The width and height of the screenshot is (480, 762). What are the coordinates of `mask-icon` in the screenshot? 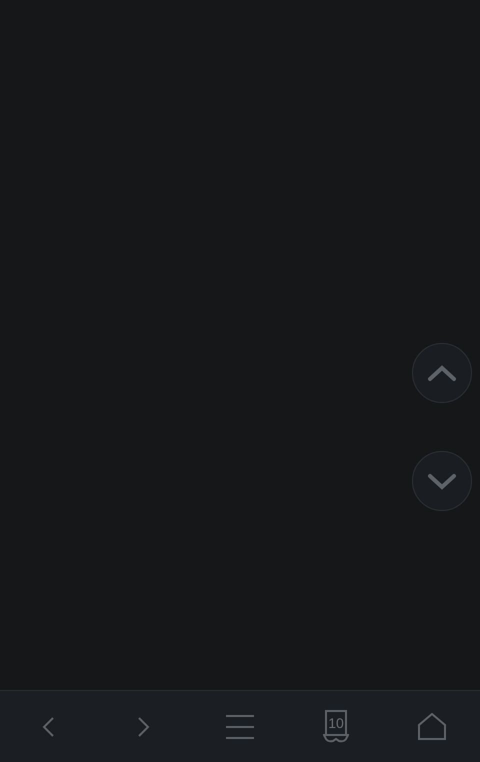 It's located at (336, 738).